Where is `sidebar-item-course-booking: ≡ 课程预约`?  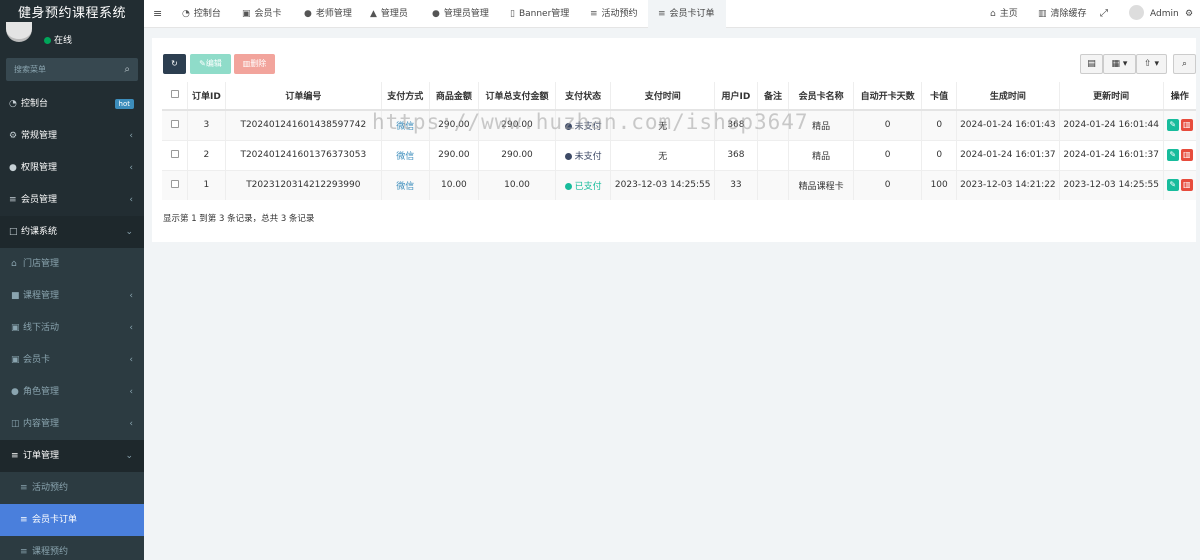 sidebar-item-course-booking: ≡ 课程预约 is located at coordinates (72, 548).